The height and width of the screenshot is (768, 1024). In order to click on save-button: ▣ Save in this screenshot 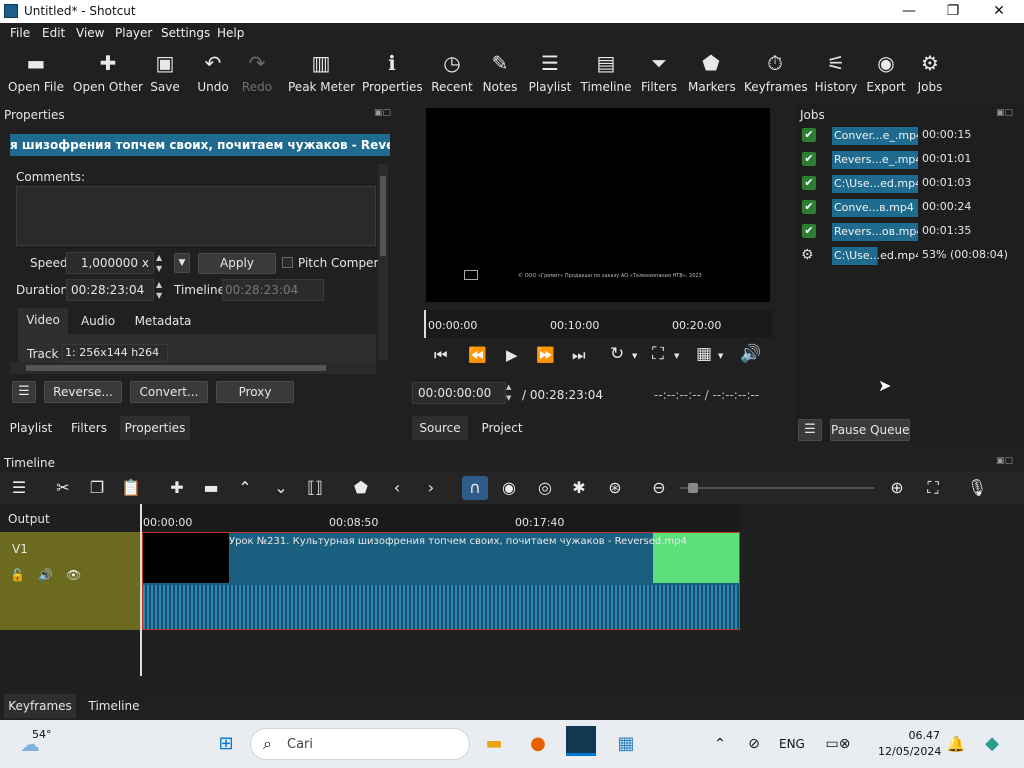, I will do `click(165, 74)`.